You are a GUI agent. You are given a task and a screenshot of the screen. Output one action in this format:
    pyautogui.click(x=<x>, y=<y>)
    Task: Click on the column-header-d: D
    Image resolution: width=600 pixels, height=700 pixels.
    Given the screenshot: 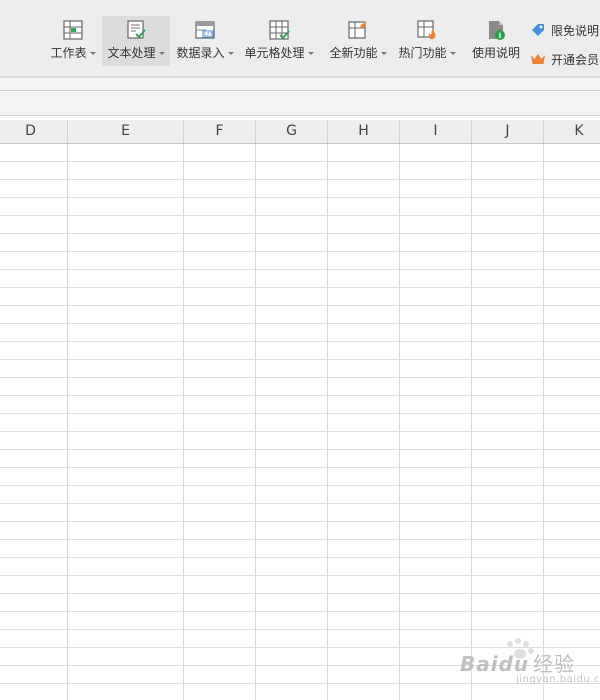 What is the action you would take?
    pyautogui.click(x=34, y=131)
    